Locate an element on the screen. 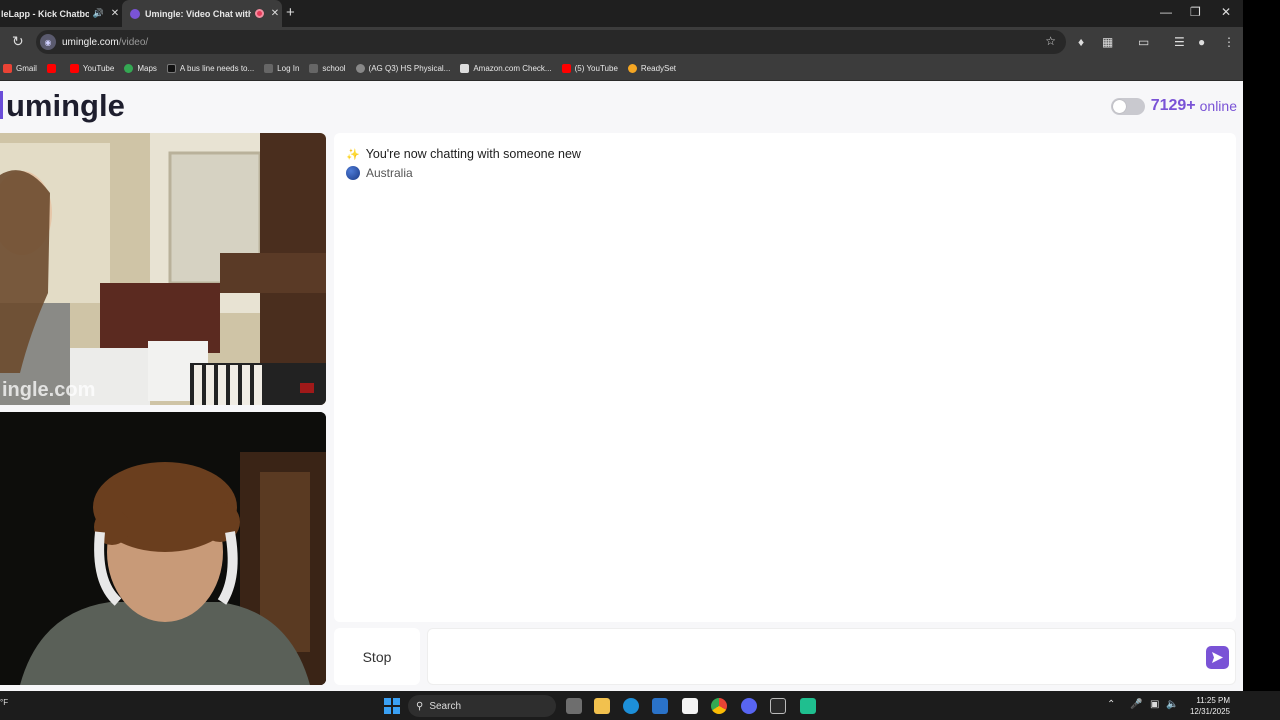  media-controls-icon: ☰ is located at coordinates (1179, 42).